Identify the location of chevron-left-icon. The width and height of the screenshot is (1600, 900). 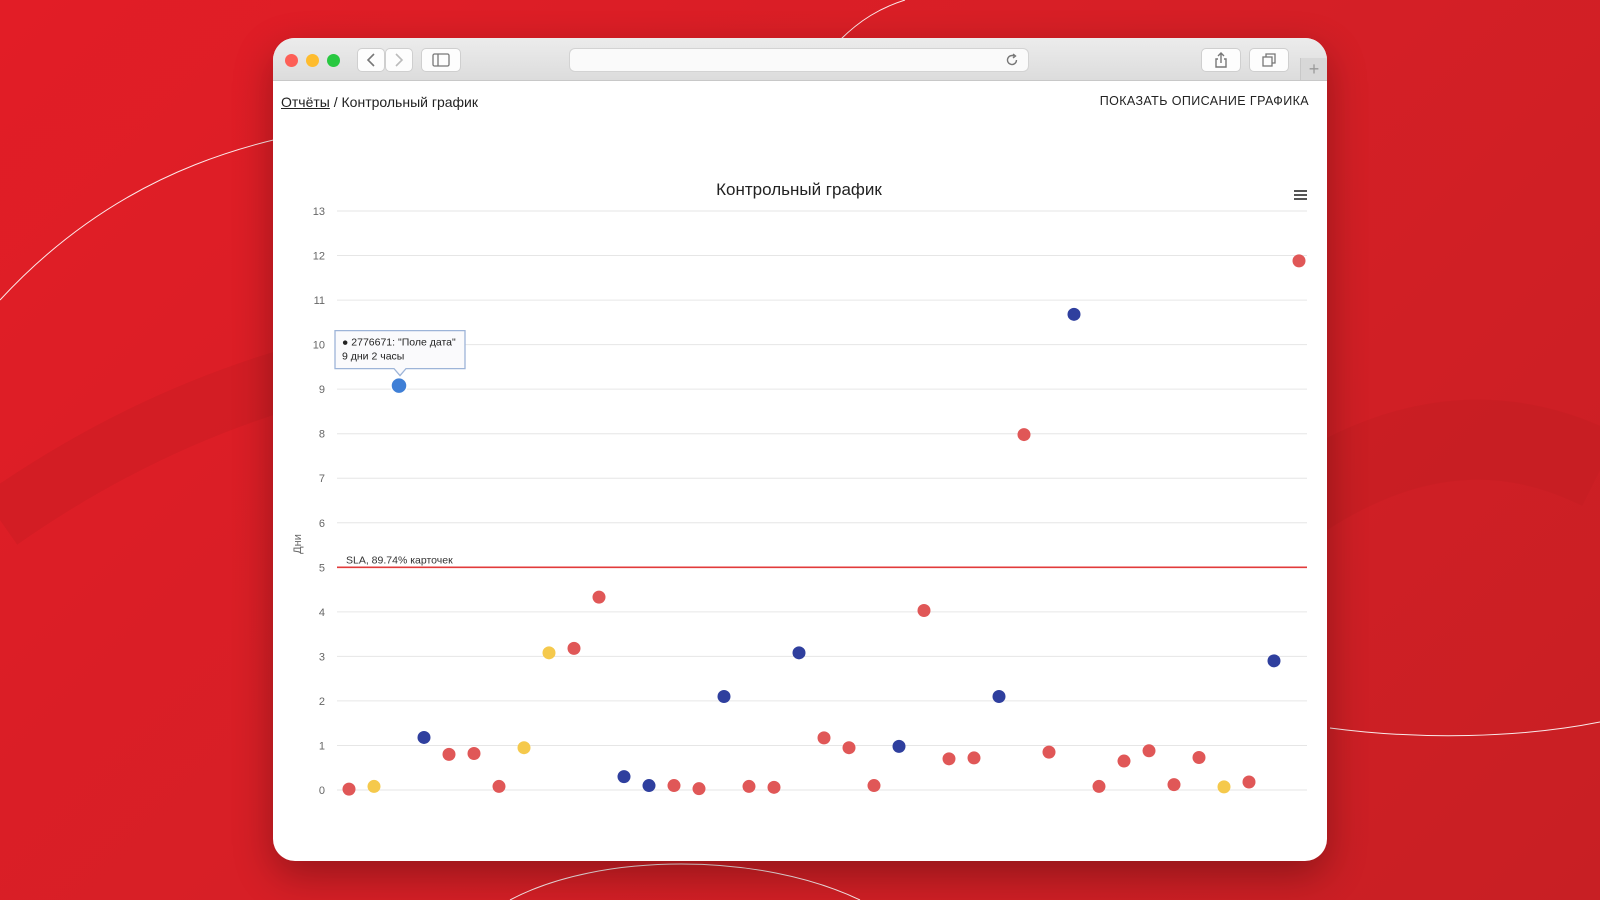
(370, 60).